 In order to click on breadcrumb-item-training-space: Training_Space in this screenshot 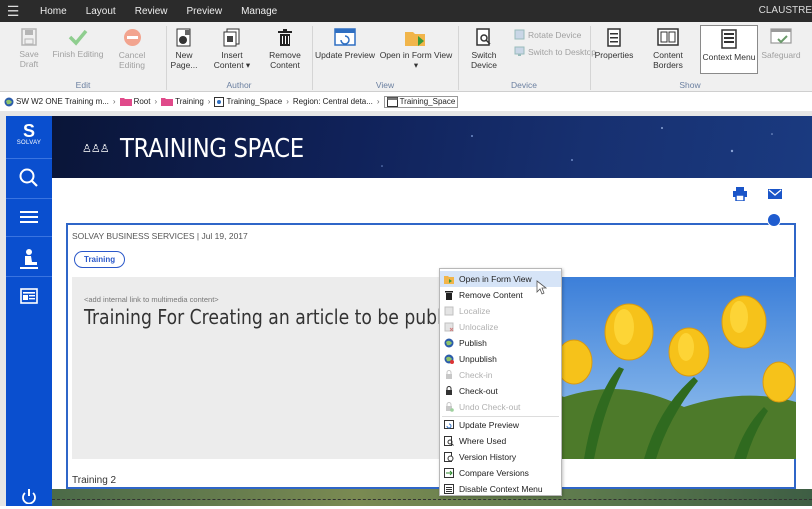, I will do `click(248, 101)`.